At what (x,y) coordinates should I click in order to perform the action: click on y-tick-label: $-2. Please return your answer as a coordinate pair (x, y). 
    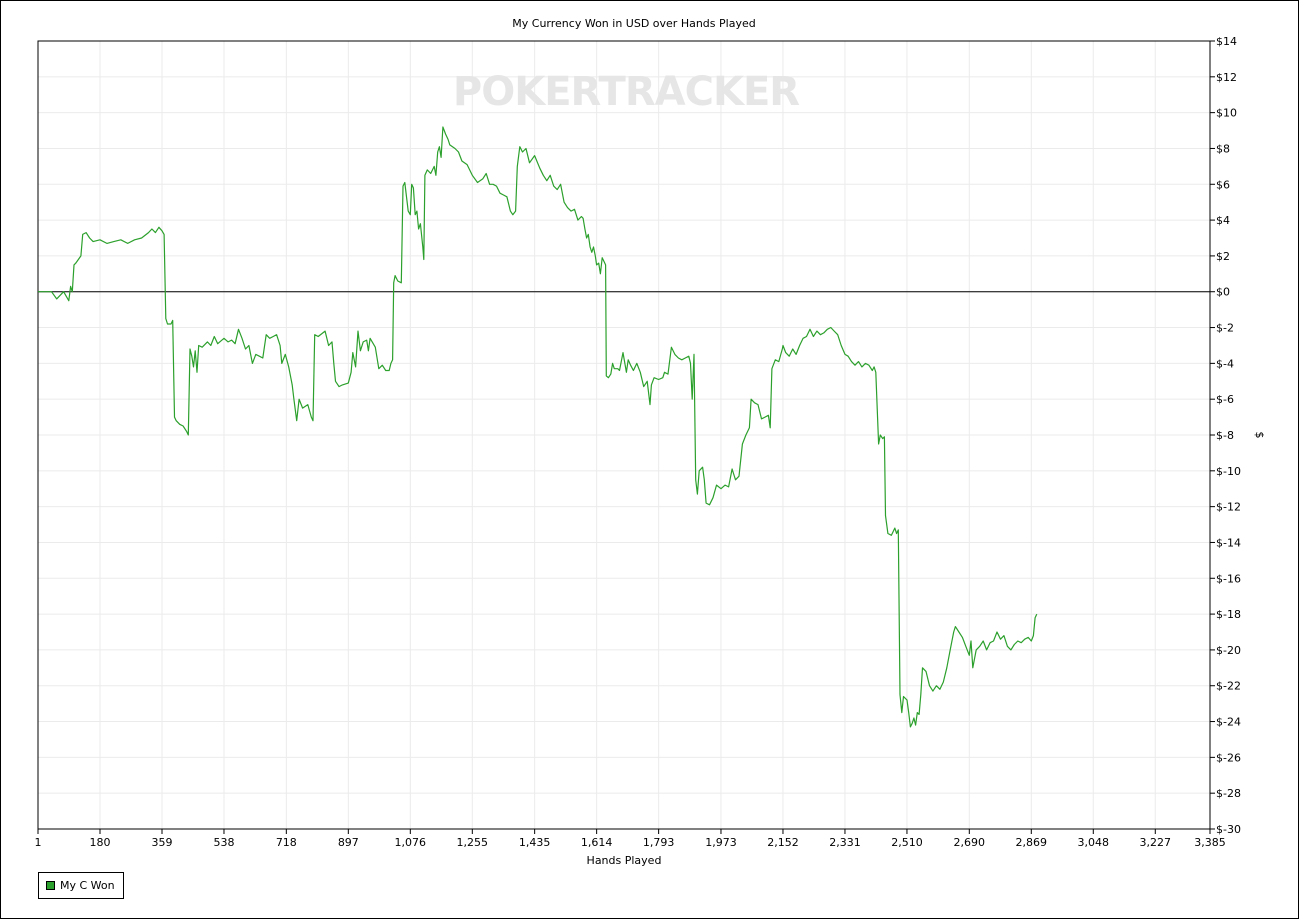
    Looking at the image, I should click on (1225, 328).